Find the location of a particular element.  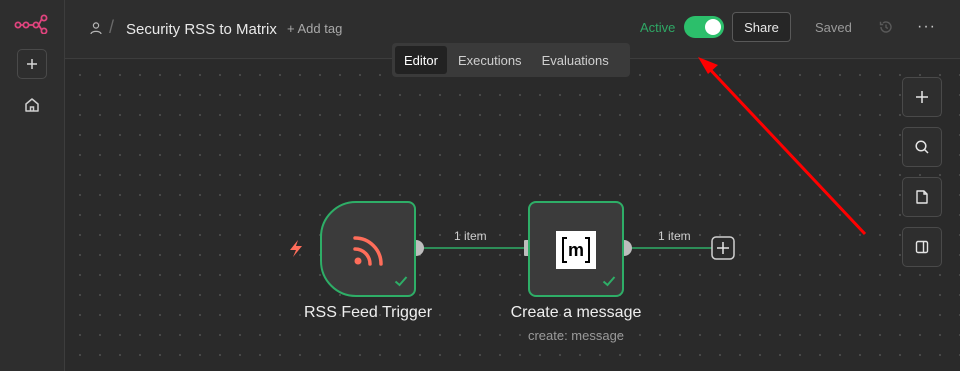

search-nodes-button is located at coordinates (922, 147).